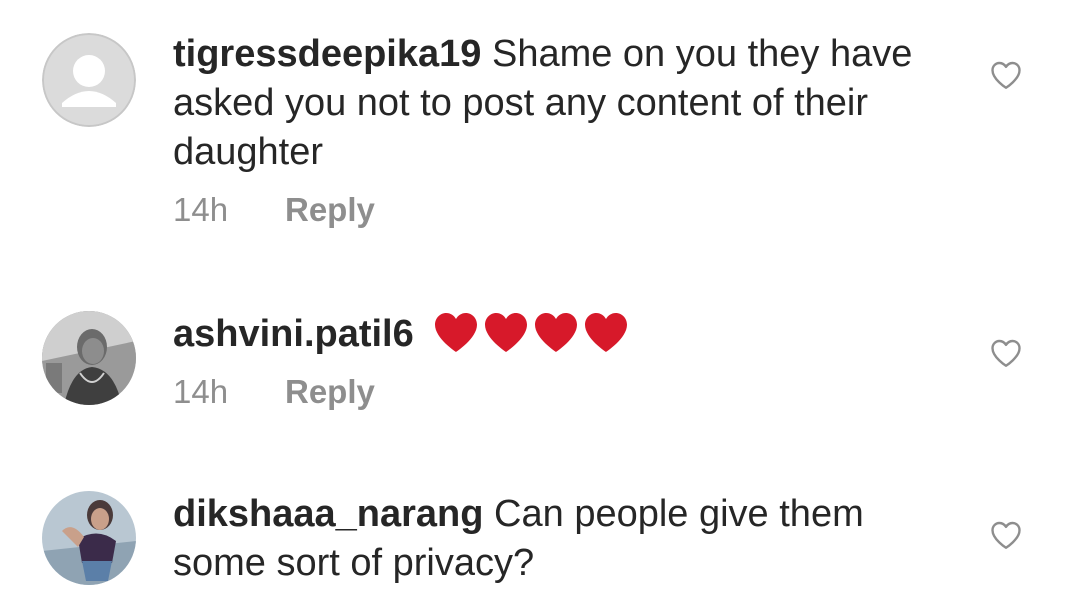  I want to click on comment-username: tigressdeepika19, so click(327, 54).